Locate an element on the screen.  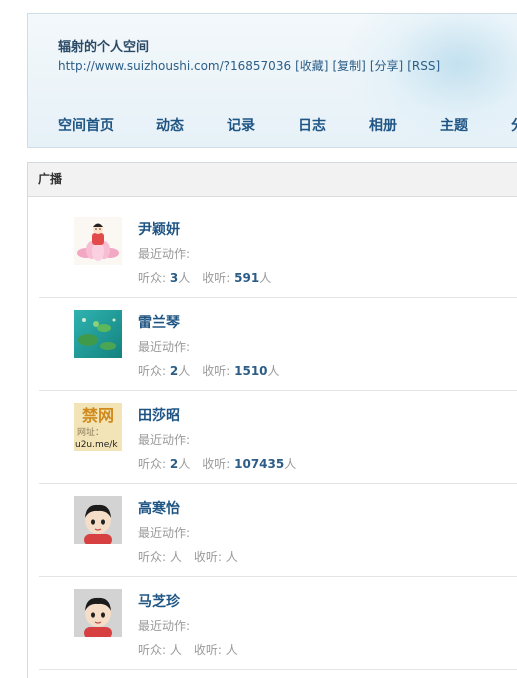
listening-count: 591 is located at coordinates (247, 278).